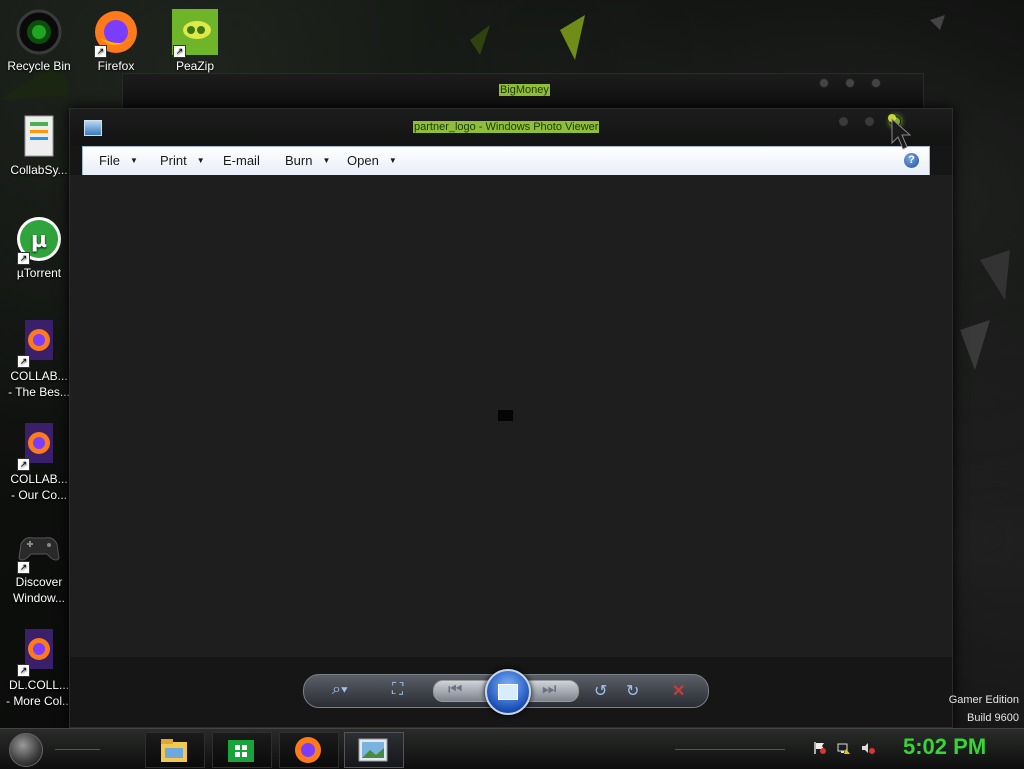 The width and height of the screenshot is (1024, 769). I want to click on taskbar-photo-viewer, so click(374, 750).